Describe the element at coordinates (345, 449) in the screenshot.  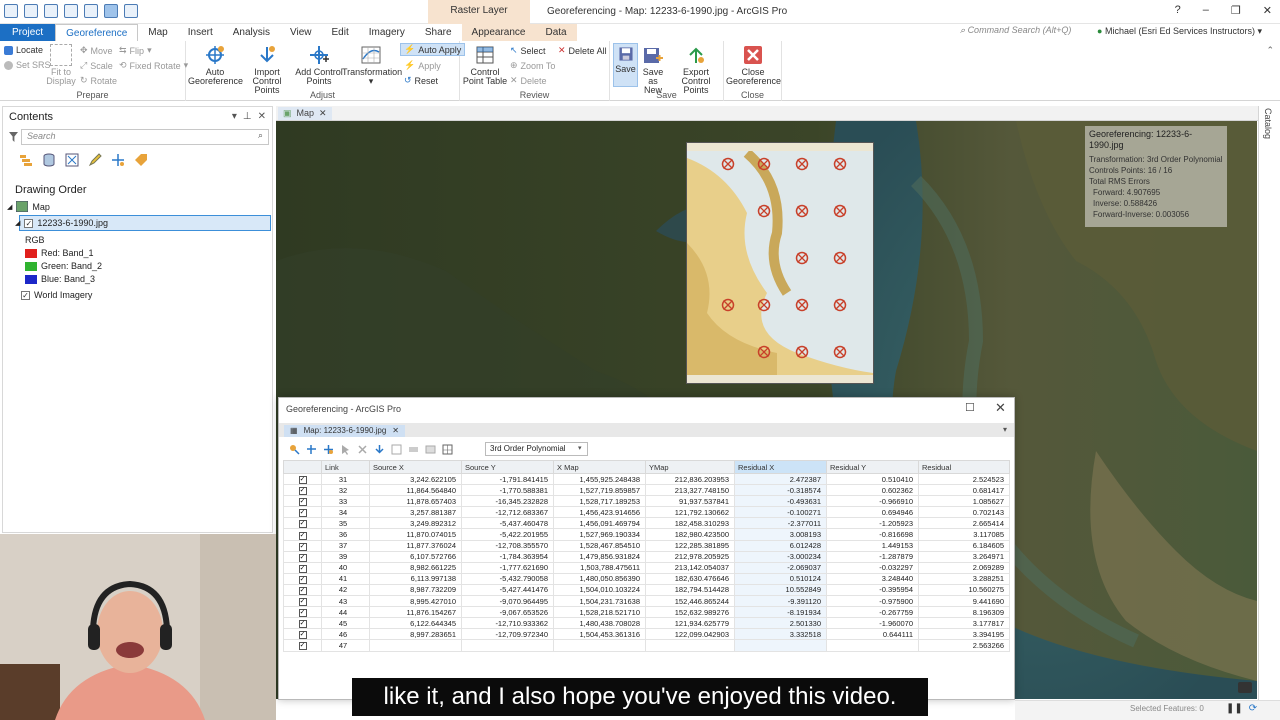
I see `select-point-icon` at that location.